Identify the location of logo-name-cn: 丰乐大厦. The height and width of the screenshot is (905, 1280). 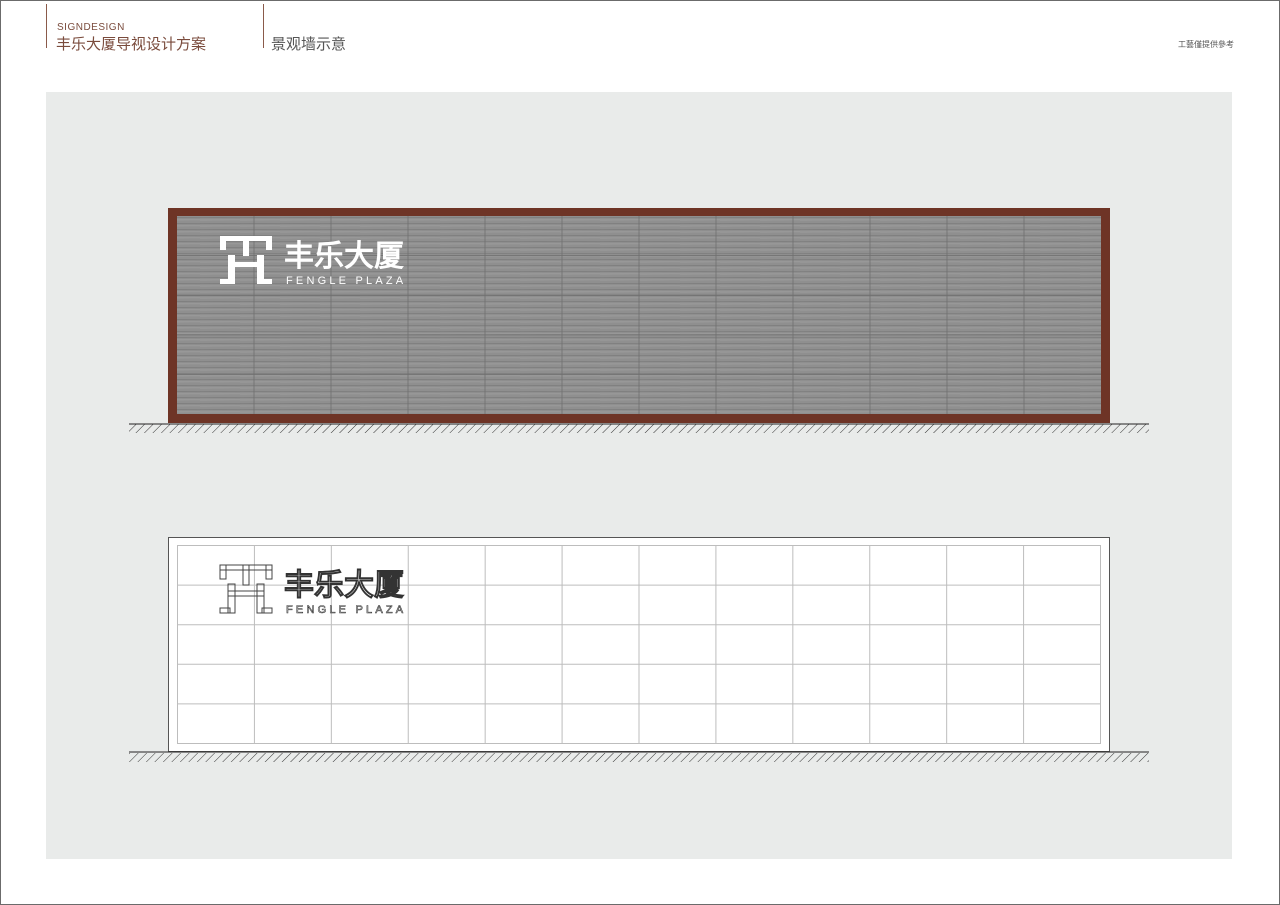
(344, 256).